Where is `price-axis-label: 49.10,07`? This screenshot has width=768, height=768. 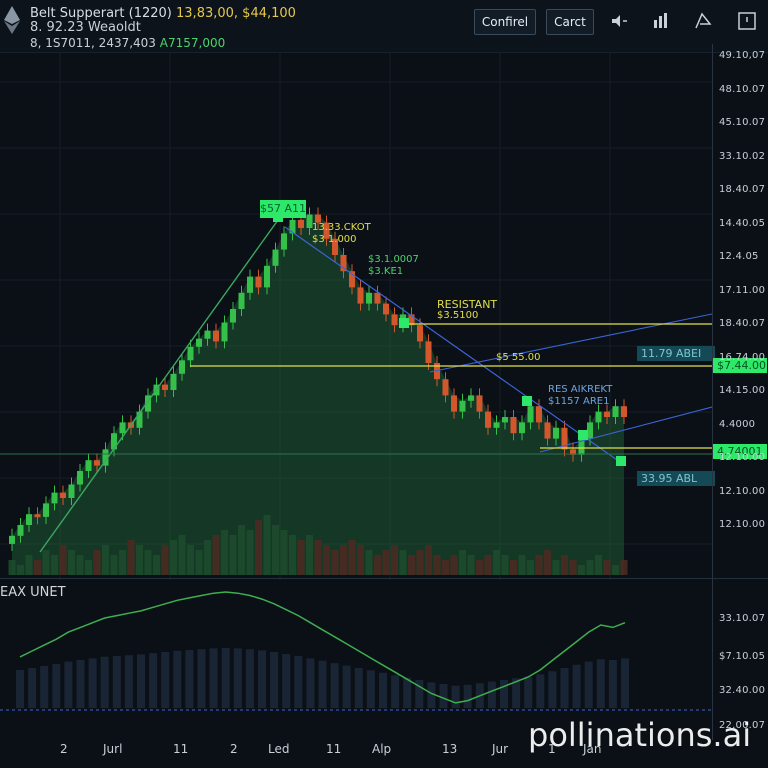
price-axis-label: 49.10,07 is located at coordinates (742, 55).